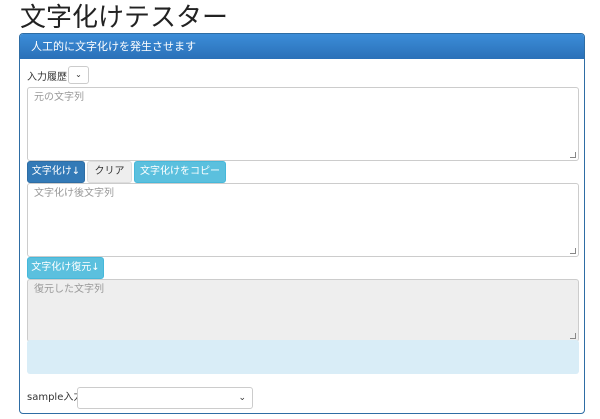  What do you see at coordinates (56, 172) in the screenshot?
I see `garble-button: 文字化け↓` at bounding box center [56, 172].